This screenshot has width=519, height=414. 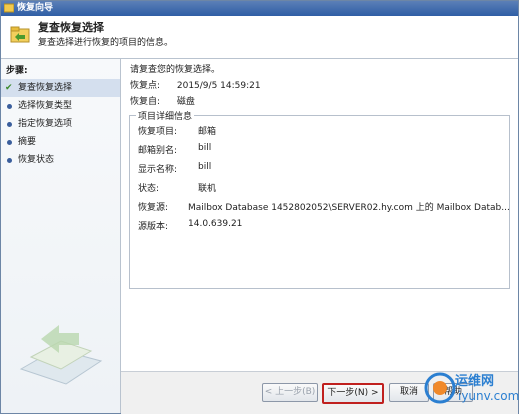 What do you see at coordinates (20, 34) in the screenshot?
I see `folder-restore-icon` at bounding box center [20, 34].